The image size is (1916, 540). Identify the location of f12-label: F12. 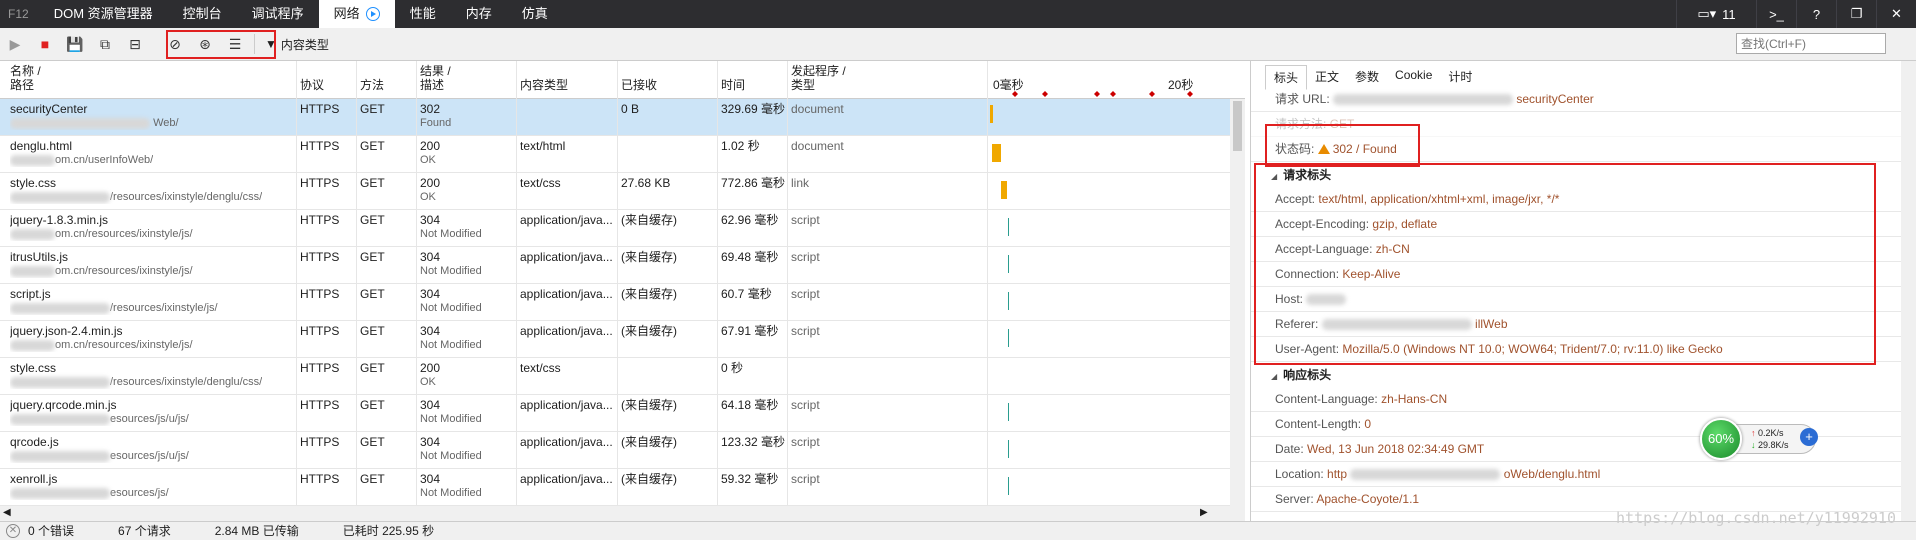
(18, 14).